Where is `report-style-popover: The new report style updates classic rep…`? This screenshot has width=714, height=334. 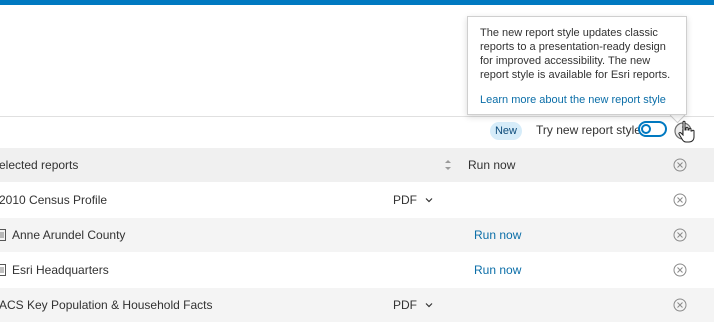
report-style-popover: The new report style updates classic rep… is located at coordinates (577, 65).